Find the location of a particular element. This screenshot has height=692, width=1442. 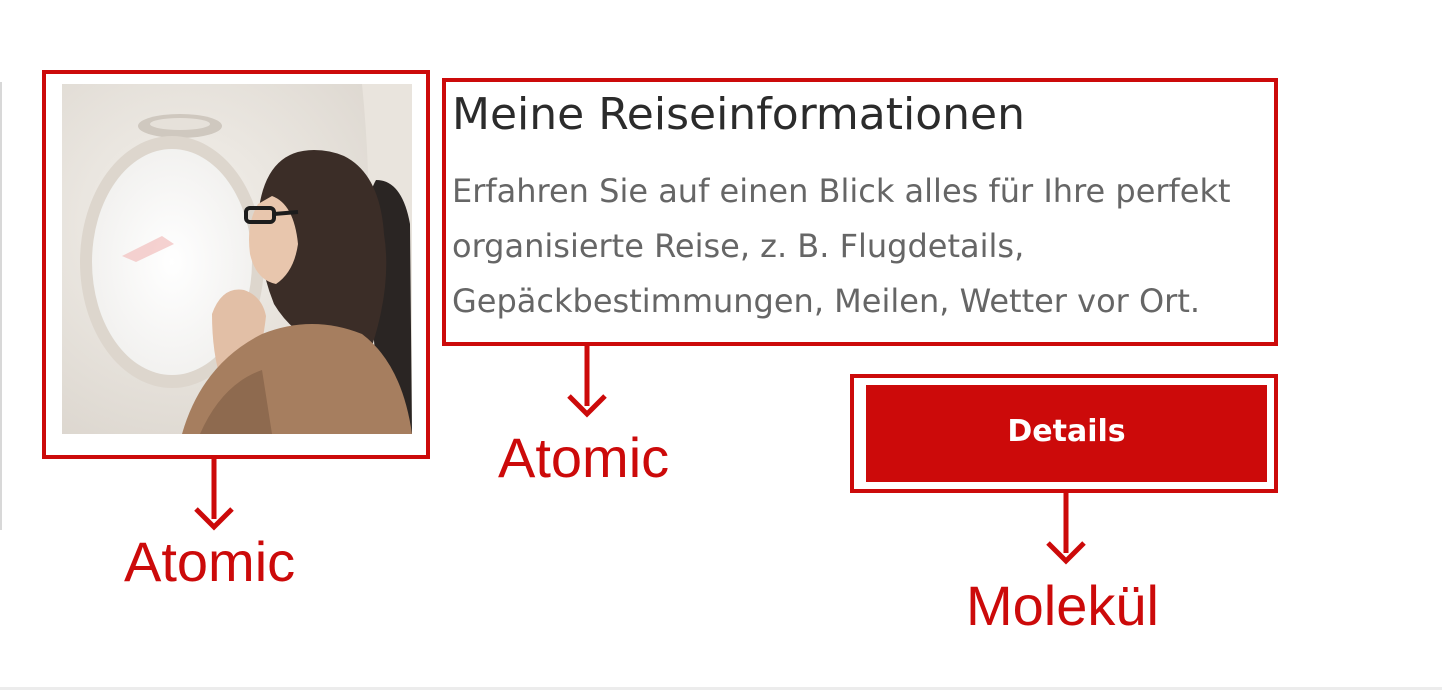

button-annotation-frame is located at coordinates (1064, 433).